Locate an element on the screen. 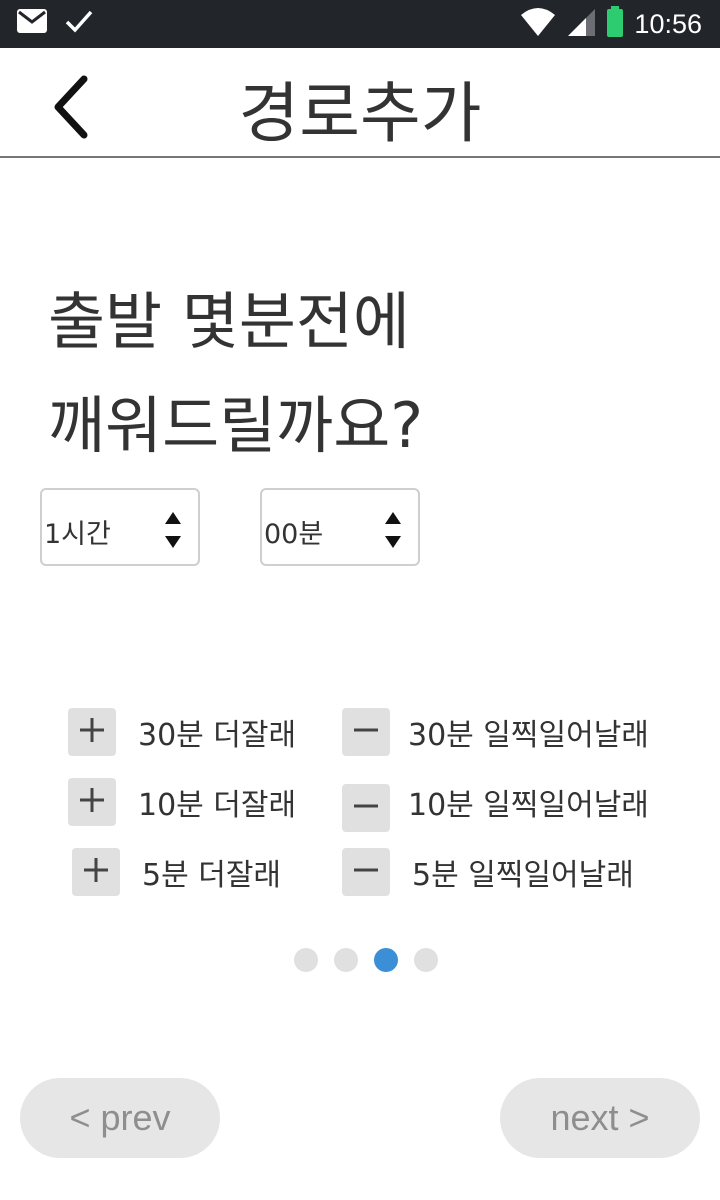 This screenshot has height=1200, width=720. status-left is located at coordinates (55, 23).